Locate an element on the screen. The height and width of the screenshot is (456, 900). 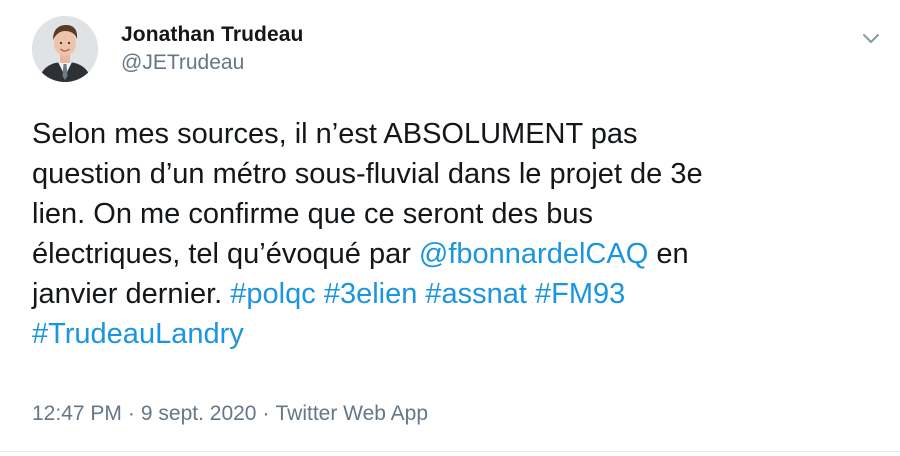
mention-link: @fbonnardelCAQ is located at coordinates (533, 254).